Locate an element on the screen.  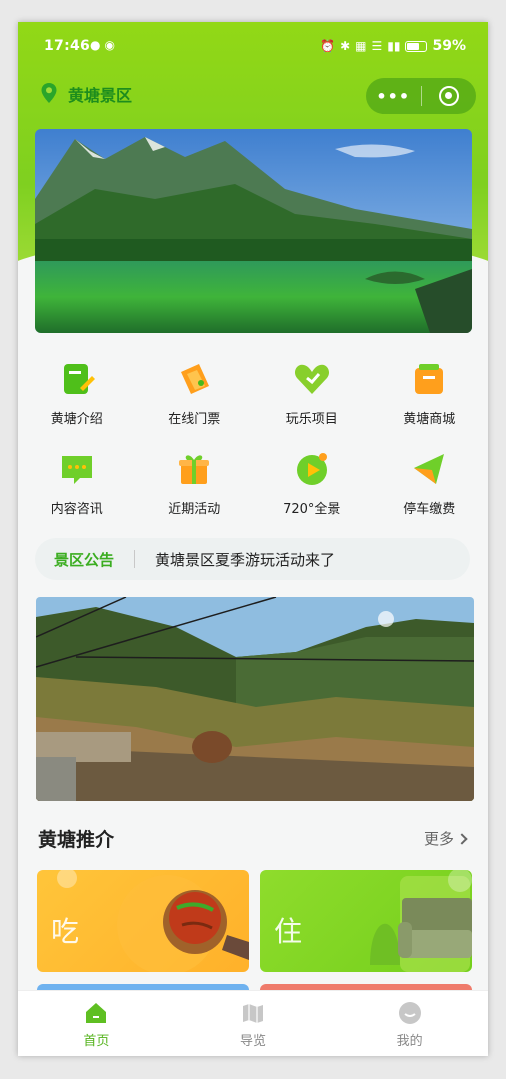
menu-item-introduction: 黄塘介绍 is located at coordinates (77, 403).